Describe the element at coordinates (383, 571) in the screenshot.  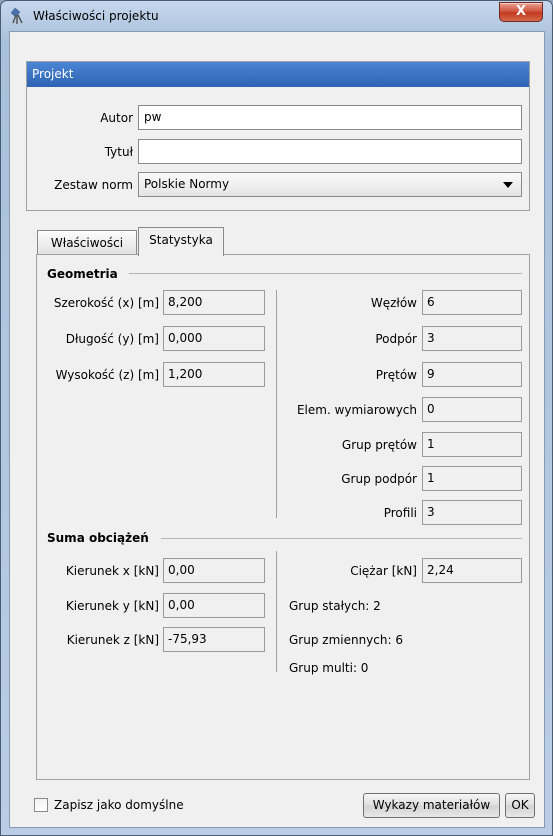
I see `weight-label: Ciężar [kN]` at that location.